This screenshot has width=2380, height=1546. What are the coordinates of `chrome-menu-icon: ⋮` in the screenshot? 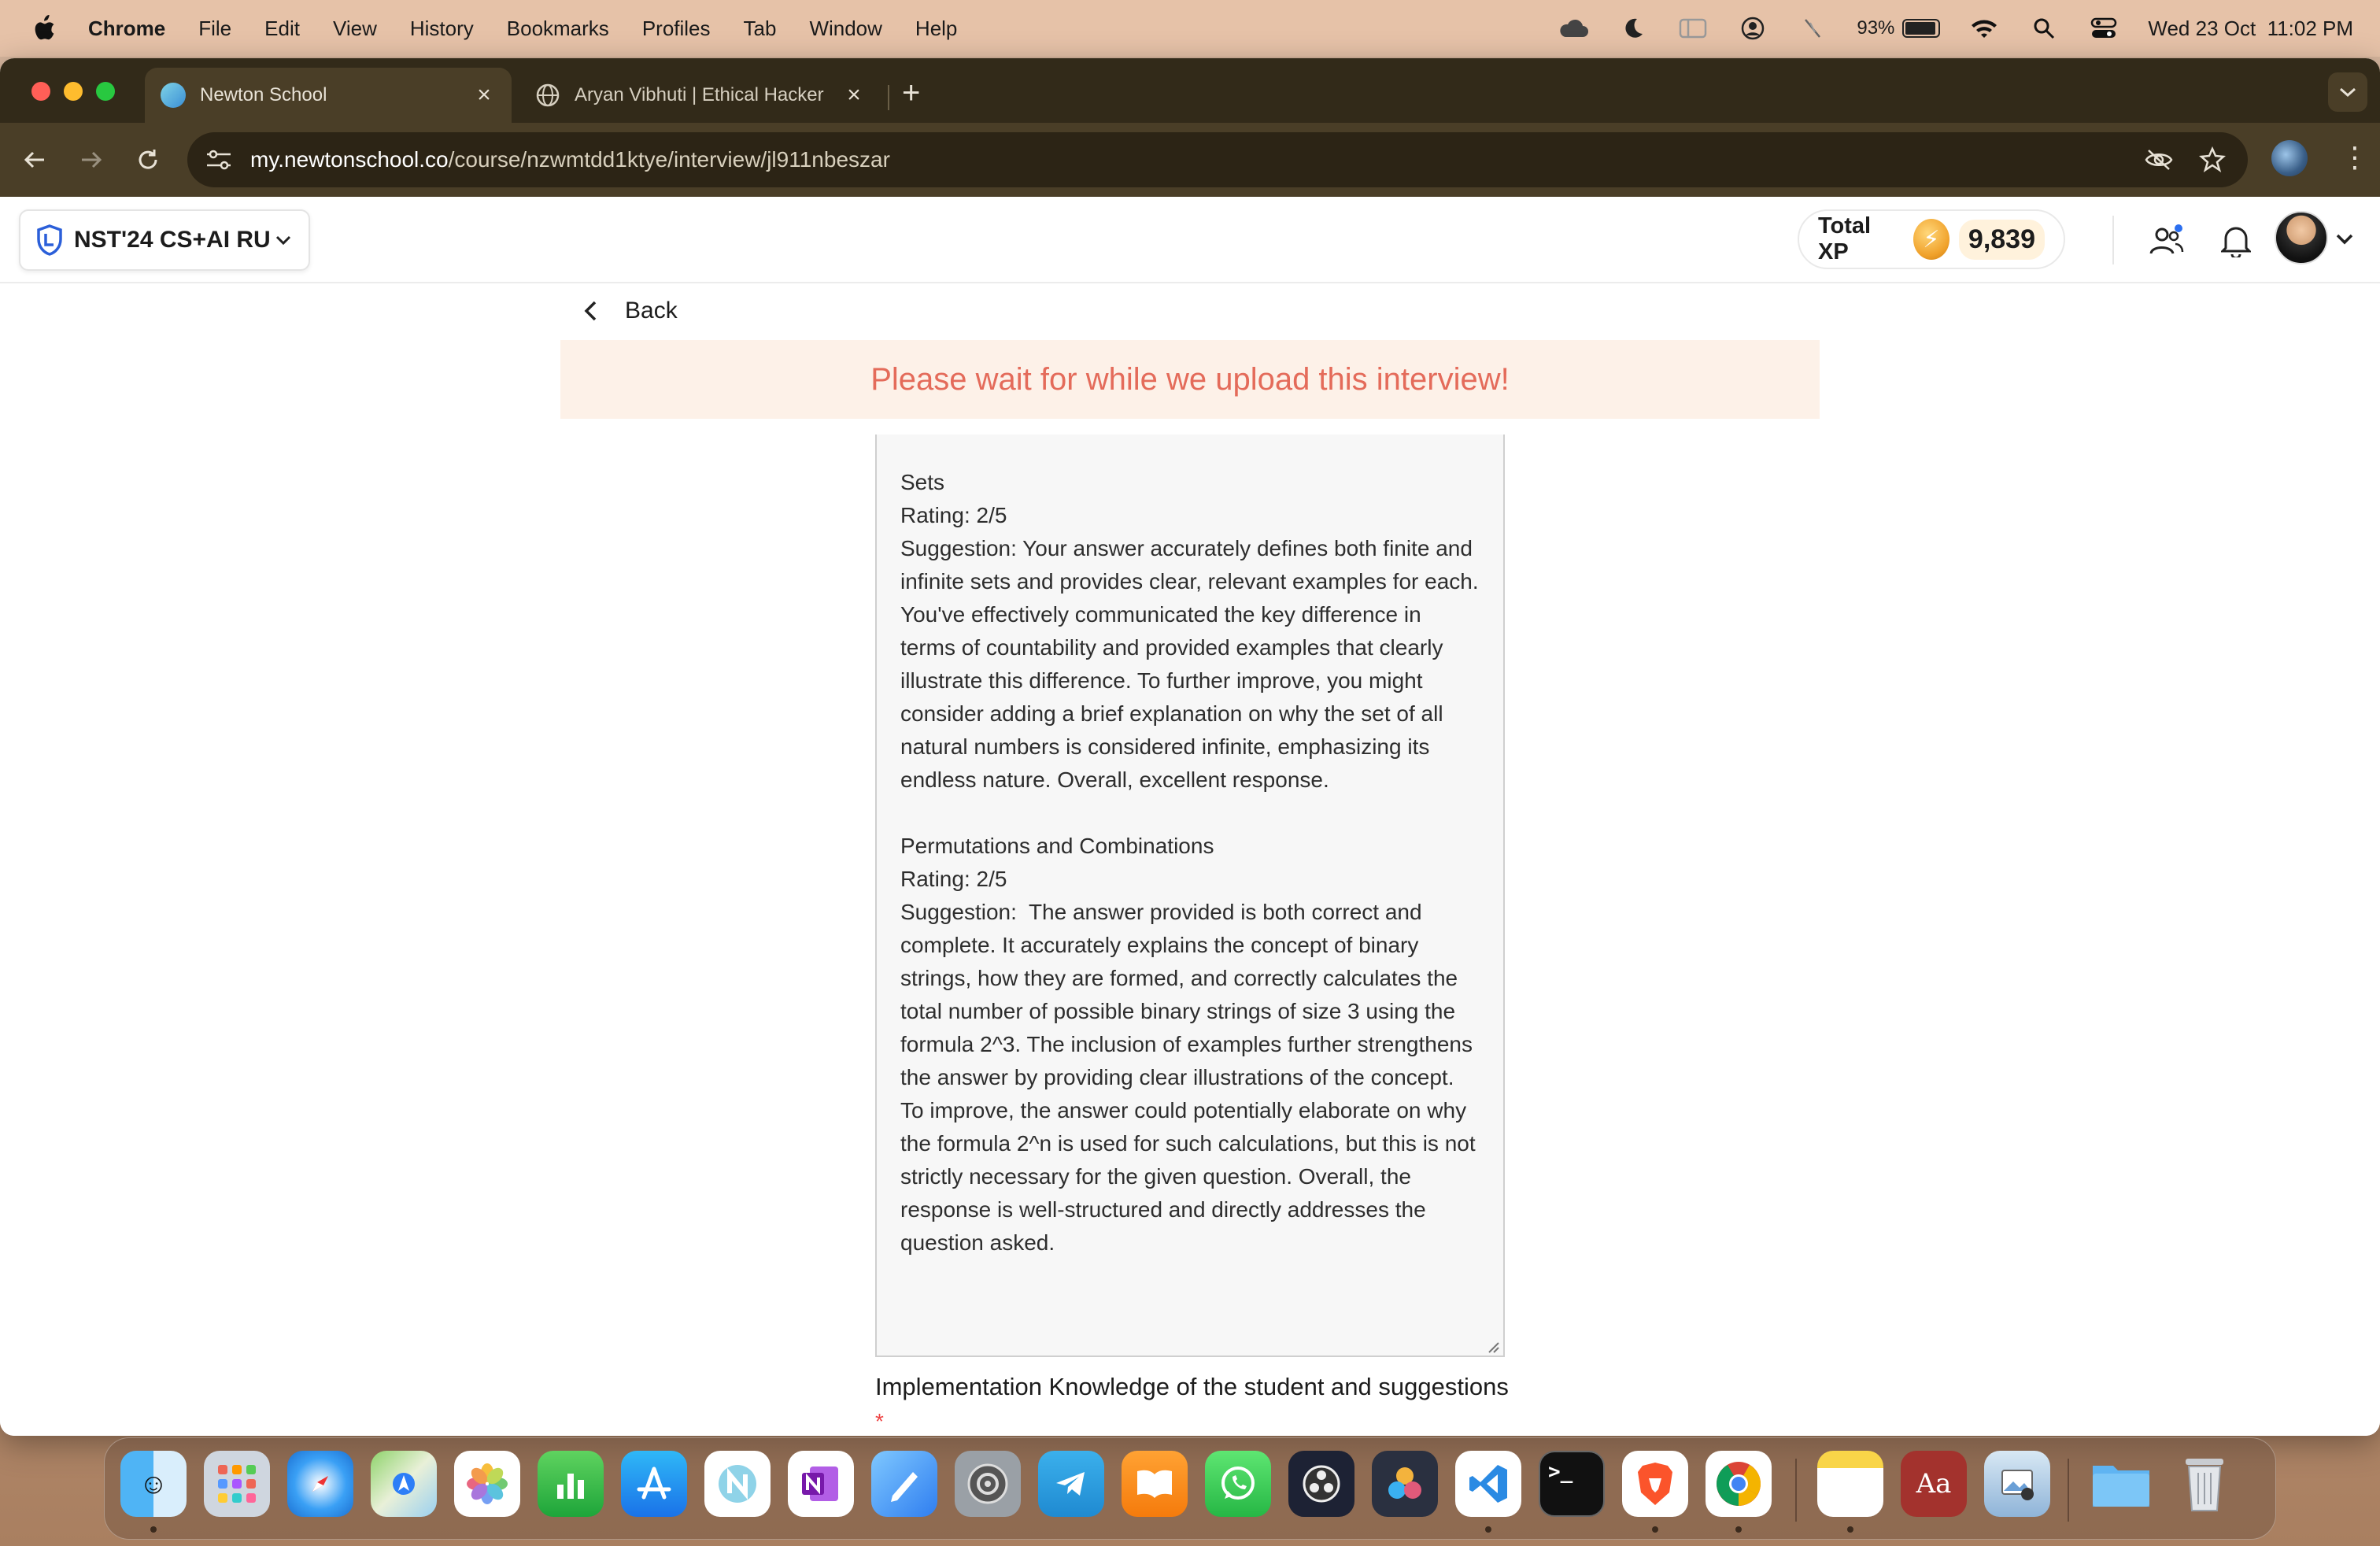 It's located at (2355, 159).